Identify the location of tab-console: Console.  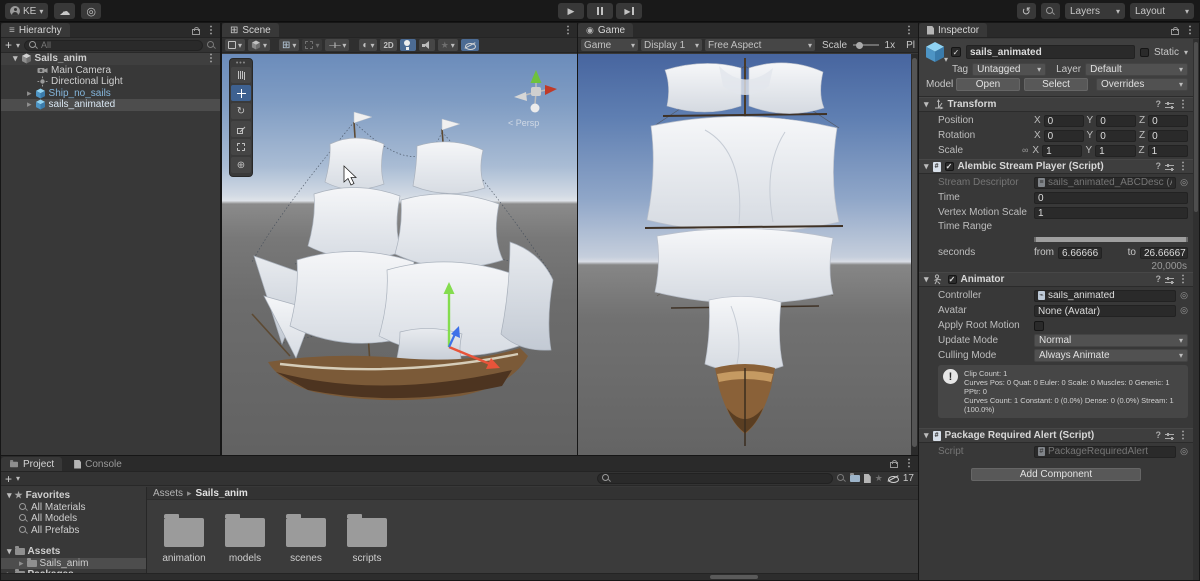
(98, 464).